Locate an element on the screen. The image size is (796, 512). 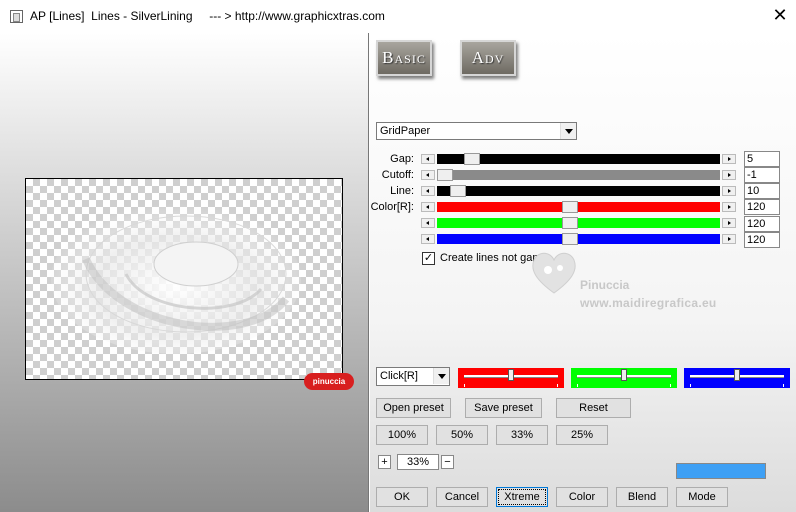
save-preset-button: Save preset is located at coordinates (503, 408).